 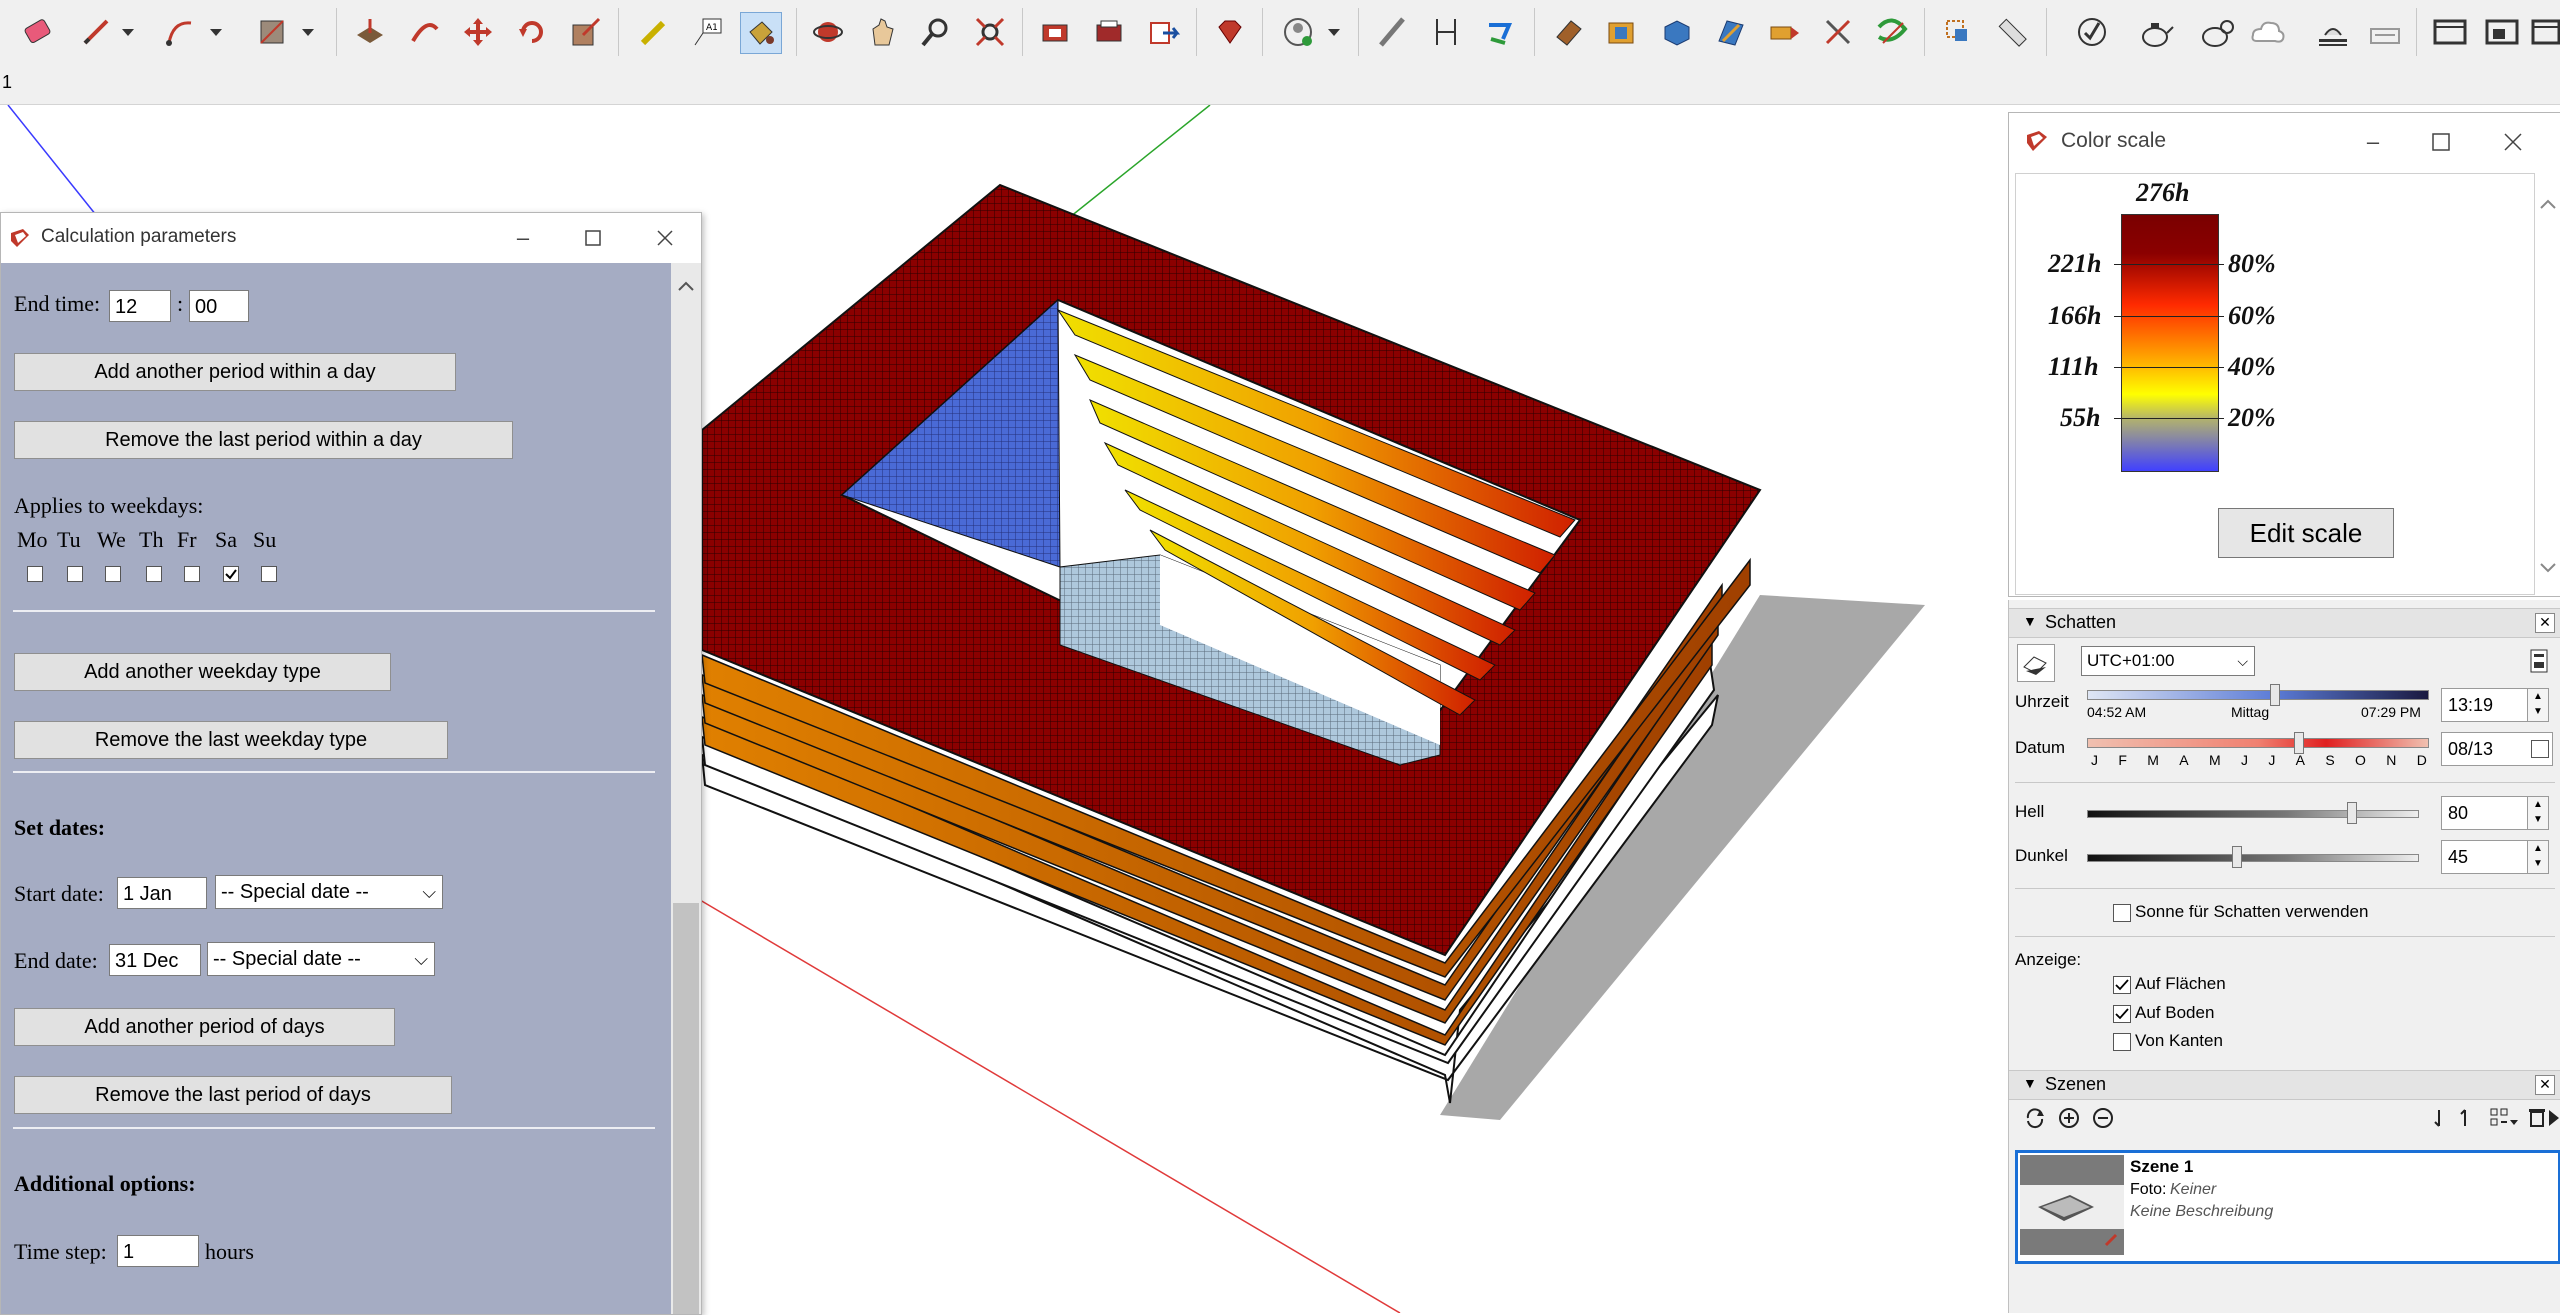 I want to click on end-time-hour-input: 12, so click(x=140, y=306).